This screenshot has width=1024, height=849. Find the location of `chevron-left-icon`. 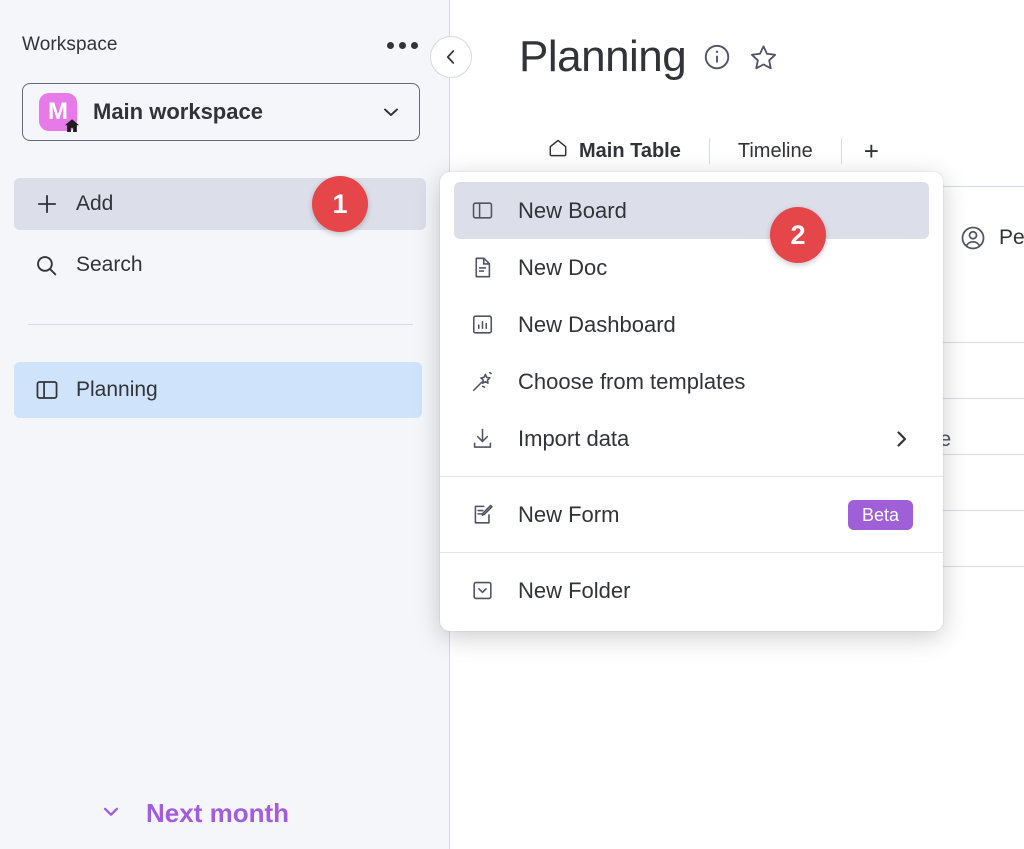

chevron-left-icon is located at coordinates (450, 57).